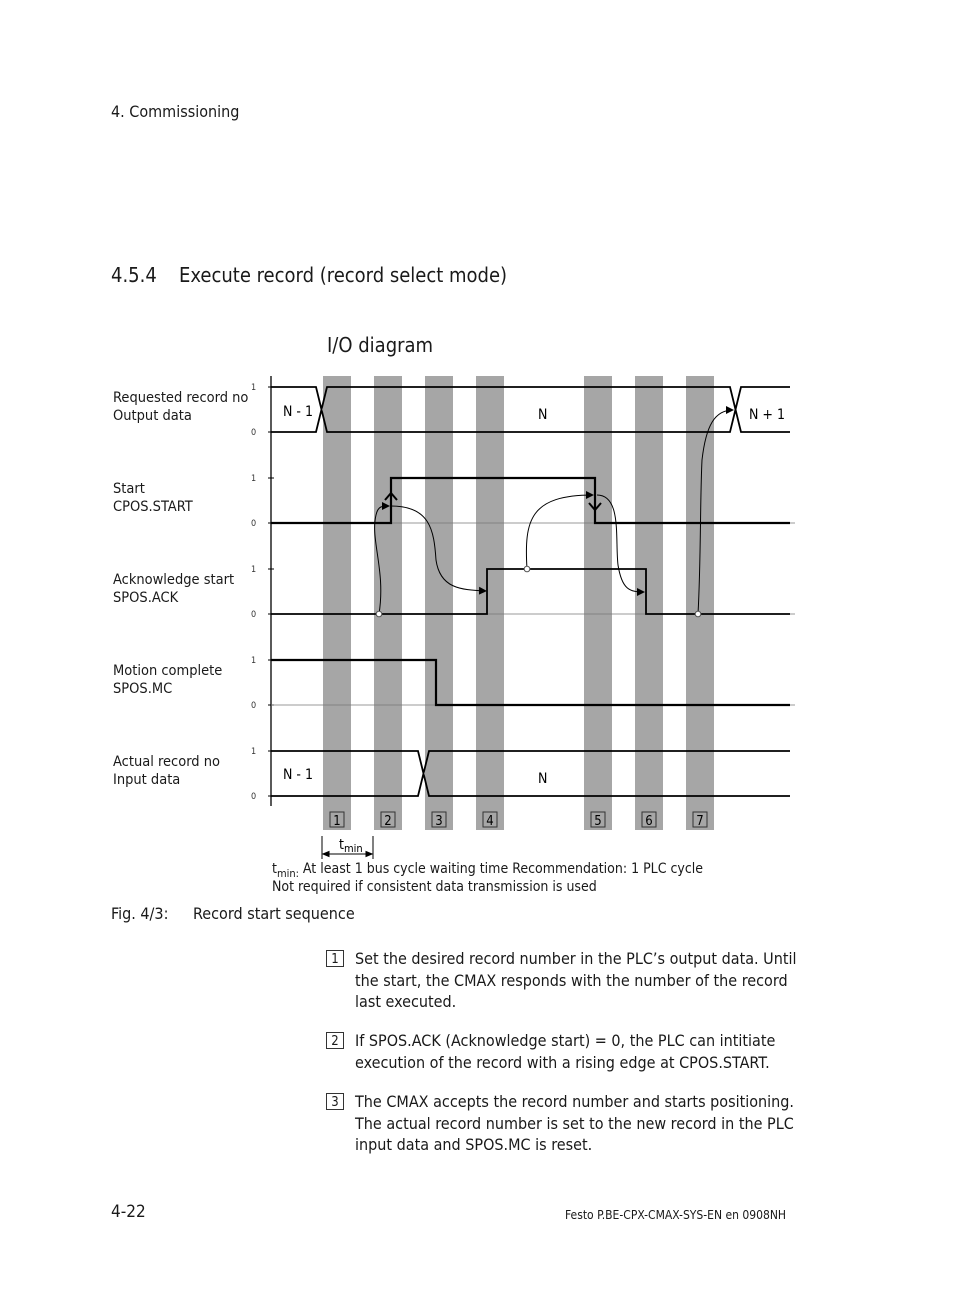 The width and height of the screenshot is (954, 1306). I want to click on tmin-label: tmin, so click(351, 846).